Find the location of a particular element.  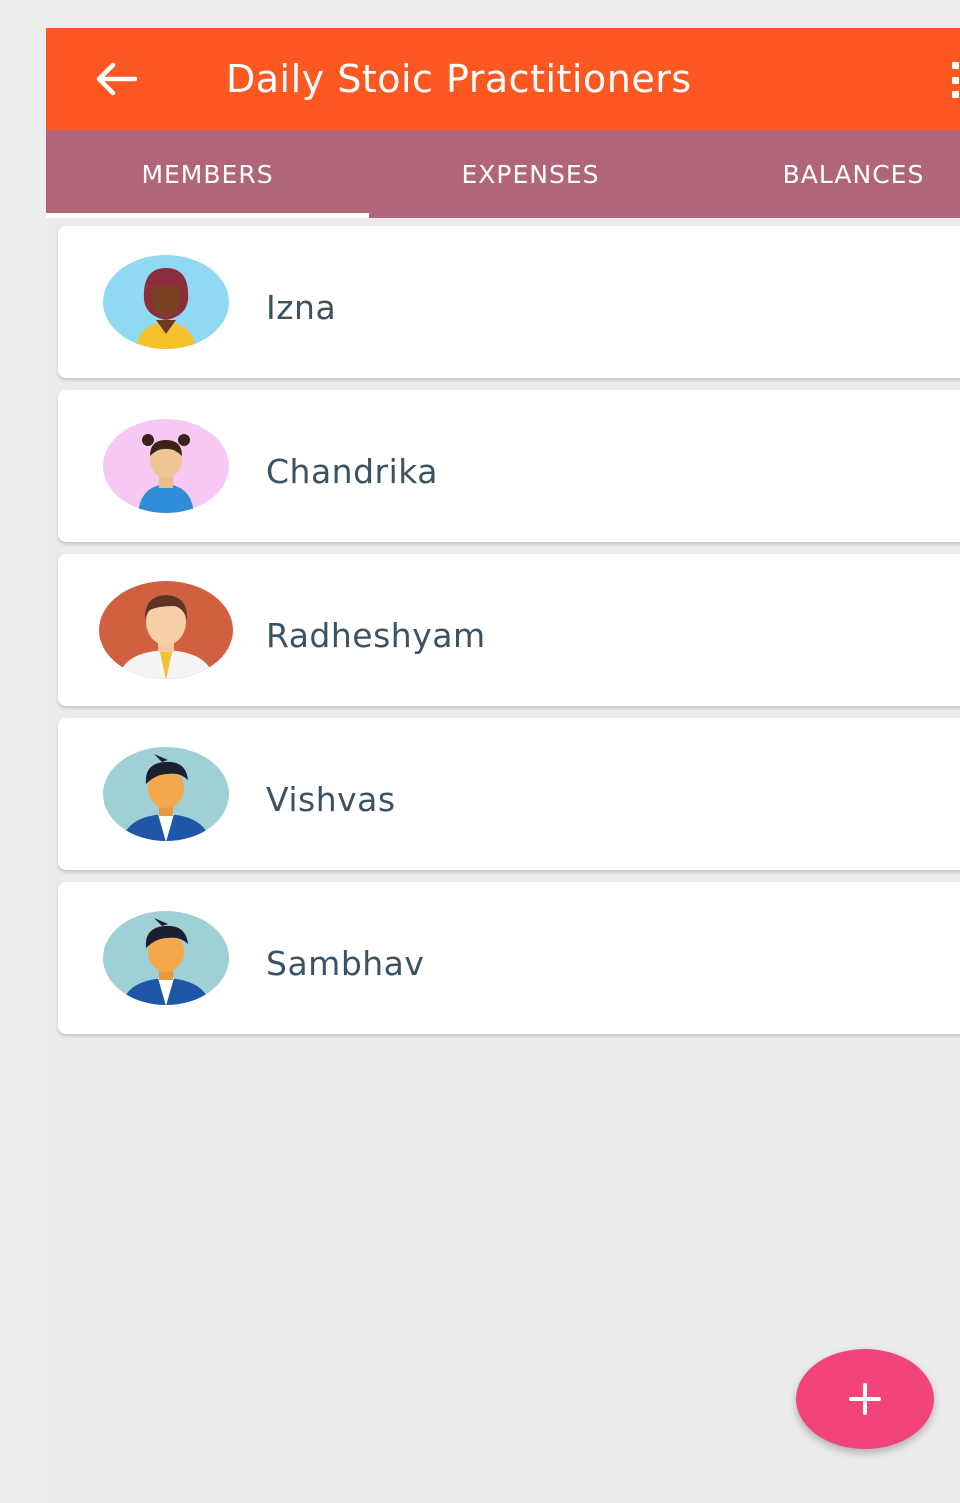

tab-balances: BALANCES is located at coordinates (826, 174).